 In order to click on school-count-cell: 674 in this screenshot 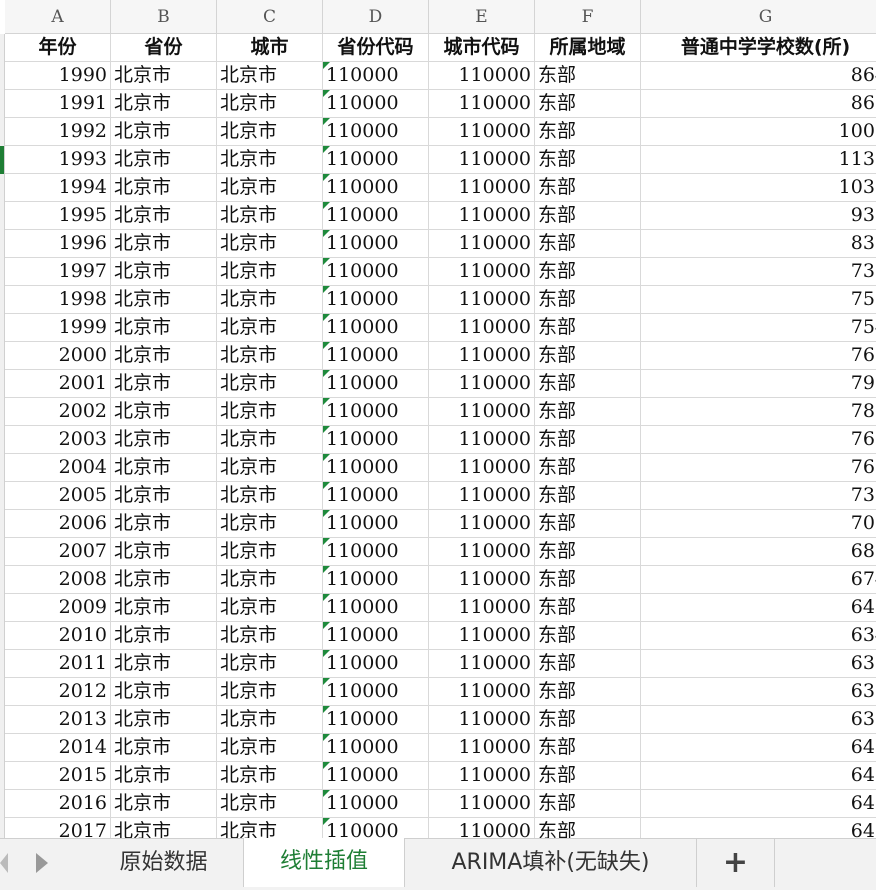, I will do `click(758, 580)`.